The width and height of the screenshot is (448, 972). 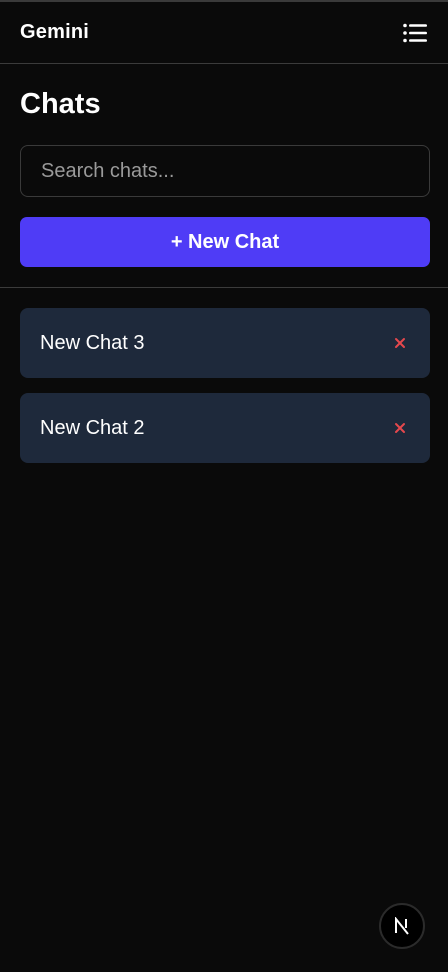 I want to click on chat-list-item: New Chat 2, so click(x=225, y=428).